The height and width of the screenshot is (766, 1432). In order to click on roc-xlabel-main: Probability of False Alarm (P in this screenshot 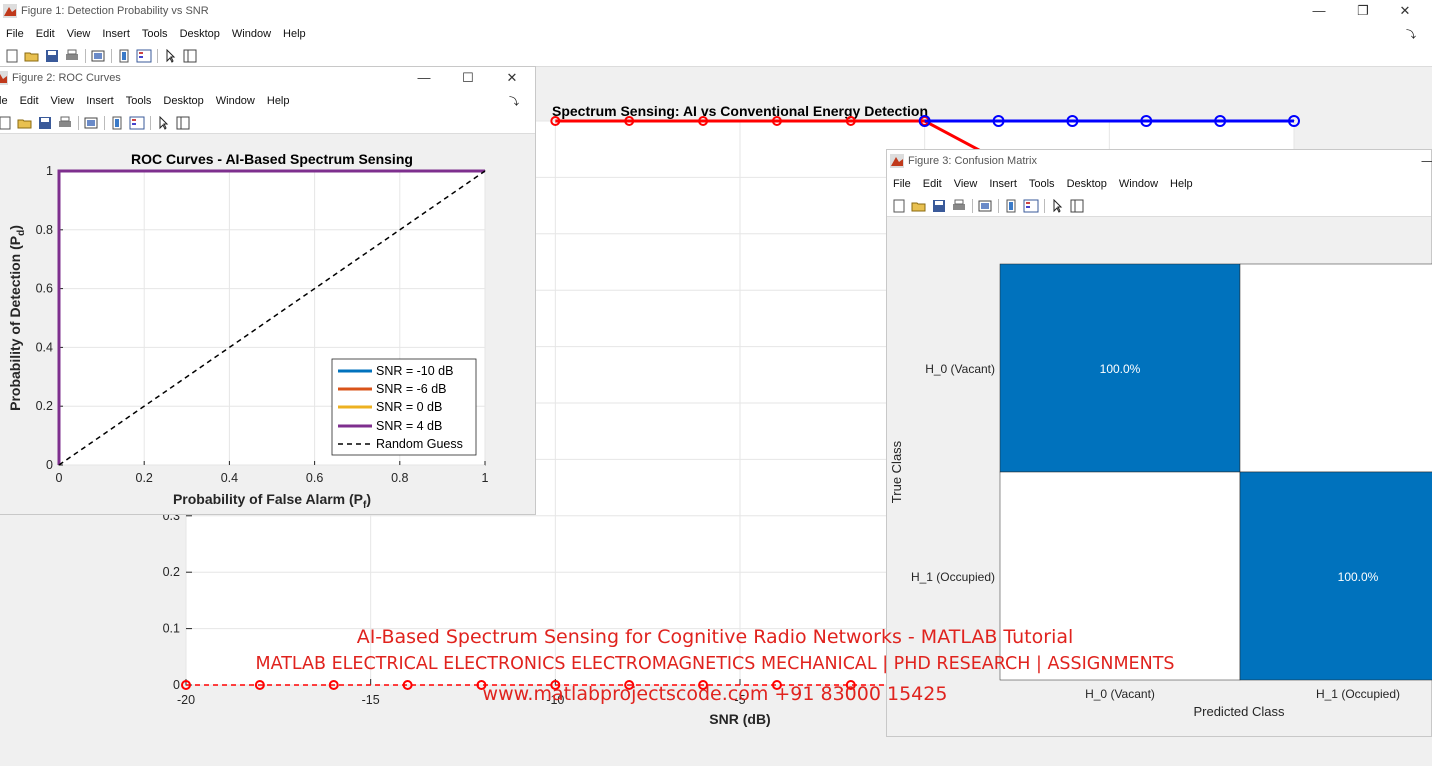, I will do `click(268, 499)`.